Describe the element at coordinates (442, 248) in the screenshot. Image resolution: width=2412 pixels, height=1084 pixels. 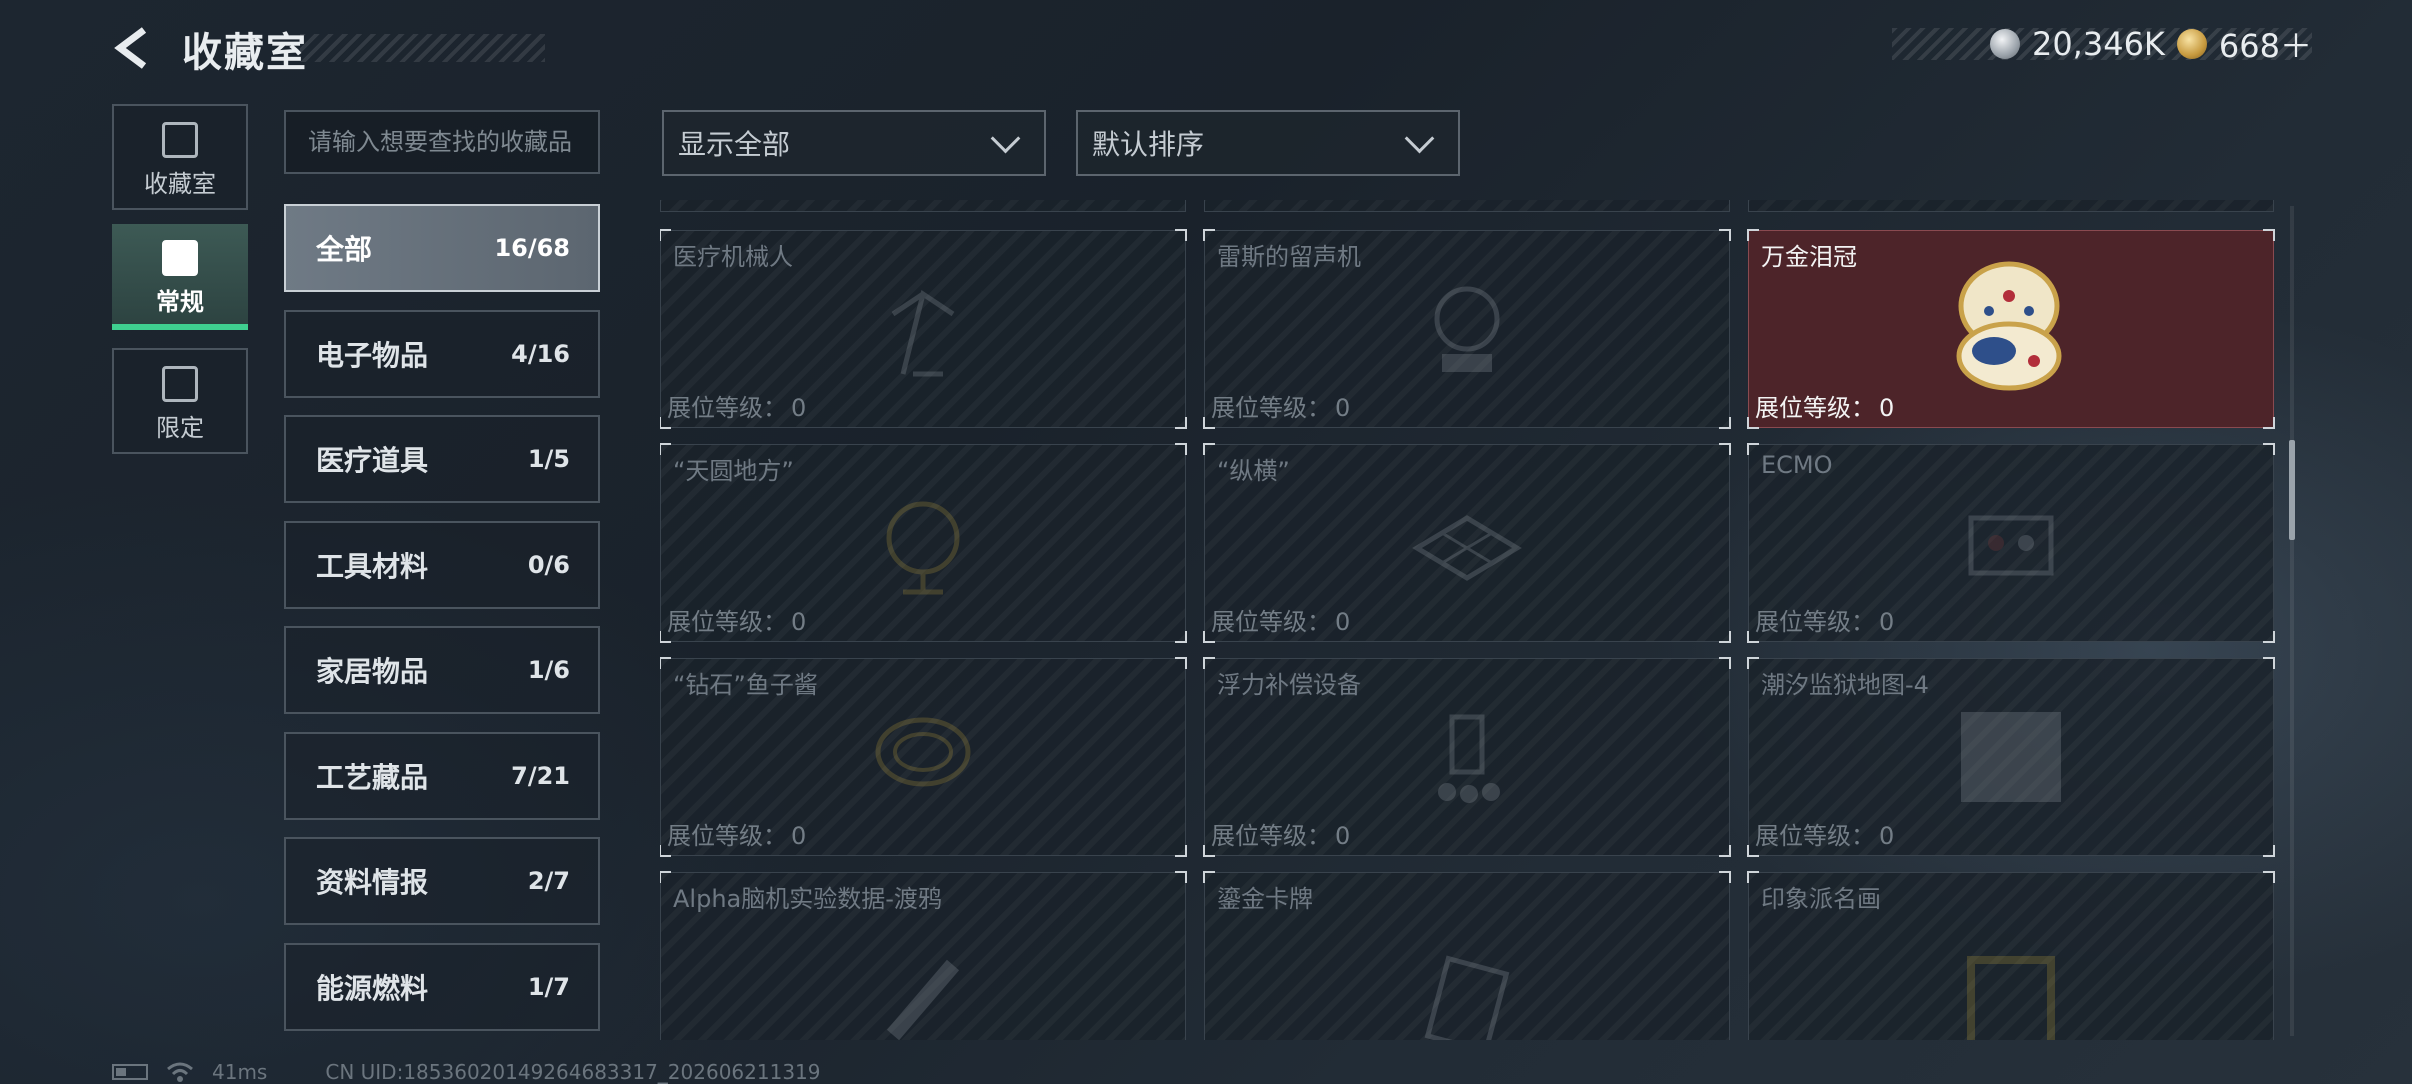
I see `category-all: 全部 16/68` at that location.